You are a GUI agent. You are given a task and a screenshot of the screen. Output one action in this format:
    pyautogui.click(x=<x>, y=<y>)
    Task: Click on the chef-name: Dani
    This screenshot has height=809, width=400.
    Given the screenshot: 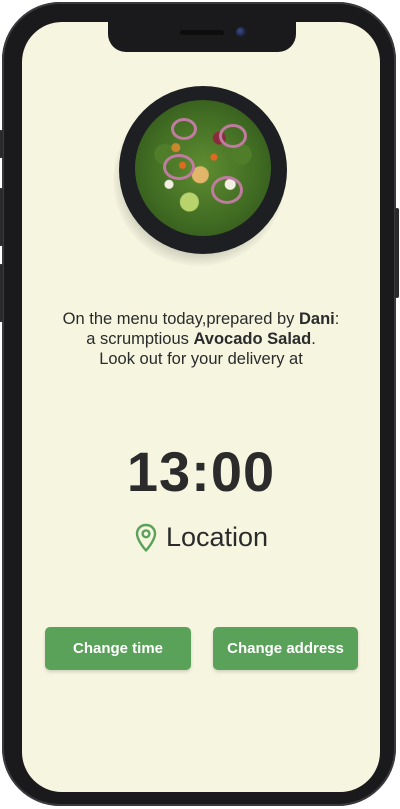 What is the action you would take?
    pyautogui.click(x=316, y=319)
    